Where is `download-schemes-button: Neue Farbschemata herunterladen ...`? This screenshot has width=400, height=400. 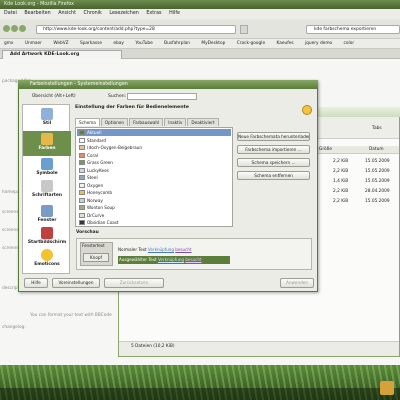
download-schemes-button: Neue Farbschemata herunterladen ... is located at coordinates (273, 136).